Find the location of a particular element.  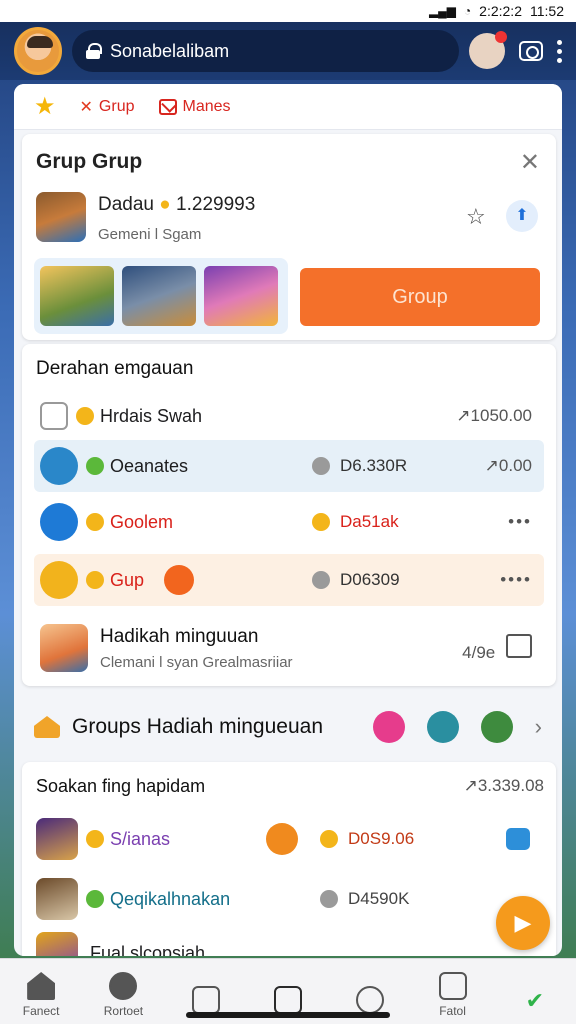

chevron-right-icon: › is located at coordinates (538, 727).